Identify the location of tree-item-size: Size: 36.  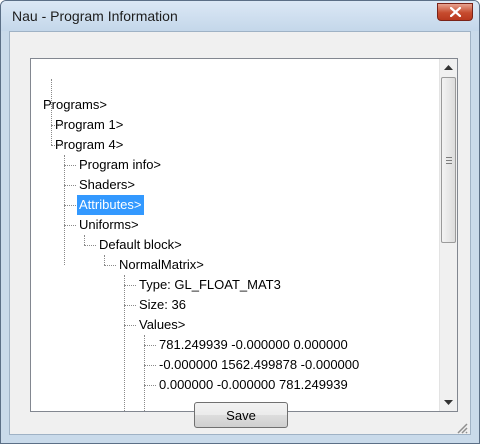
(162, 305).